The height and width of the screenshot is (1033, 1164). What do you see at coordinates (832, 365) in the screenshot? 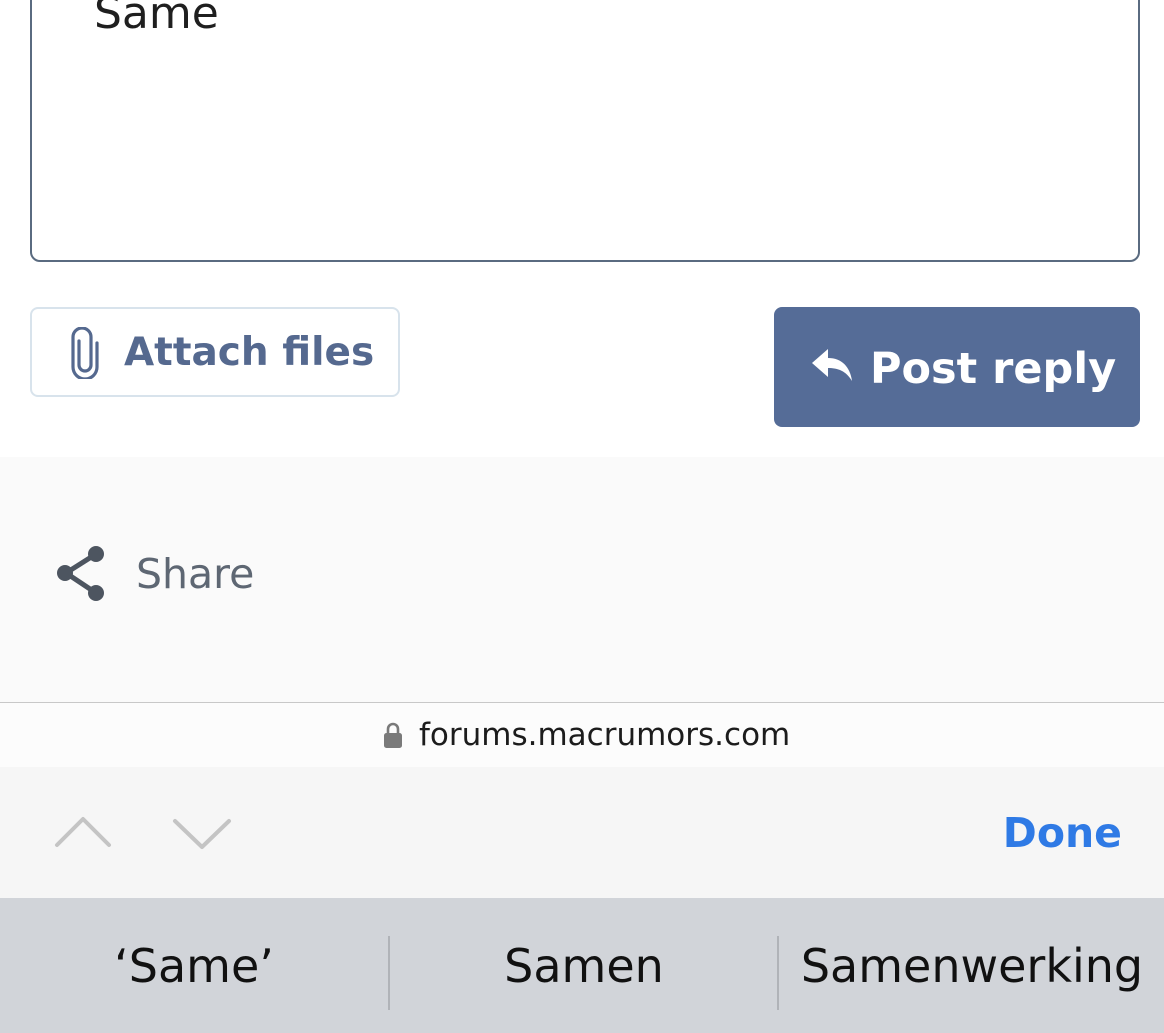
I see `reply-arrow-icon` at bounding box center [832, 365].